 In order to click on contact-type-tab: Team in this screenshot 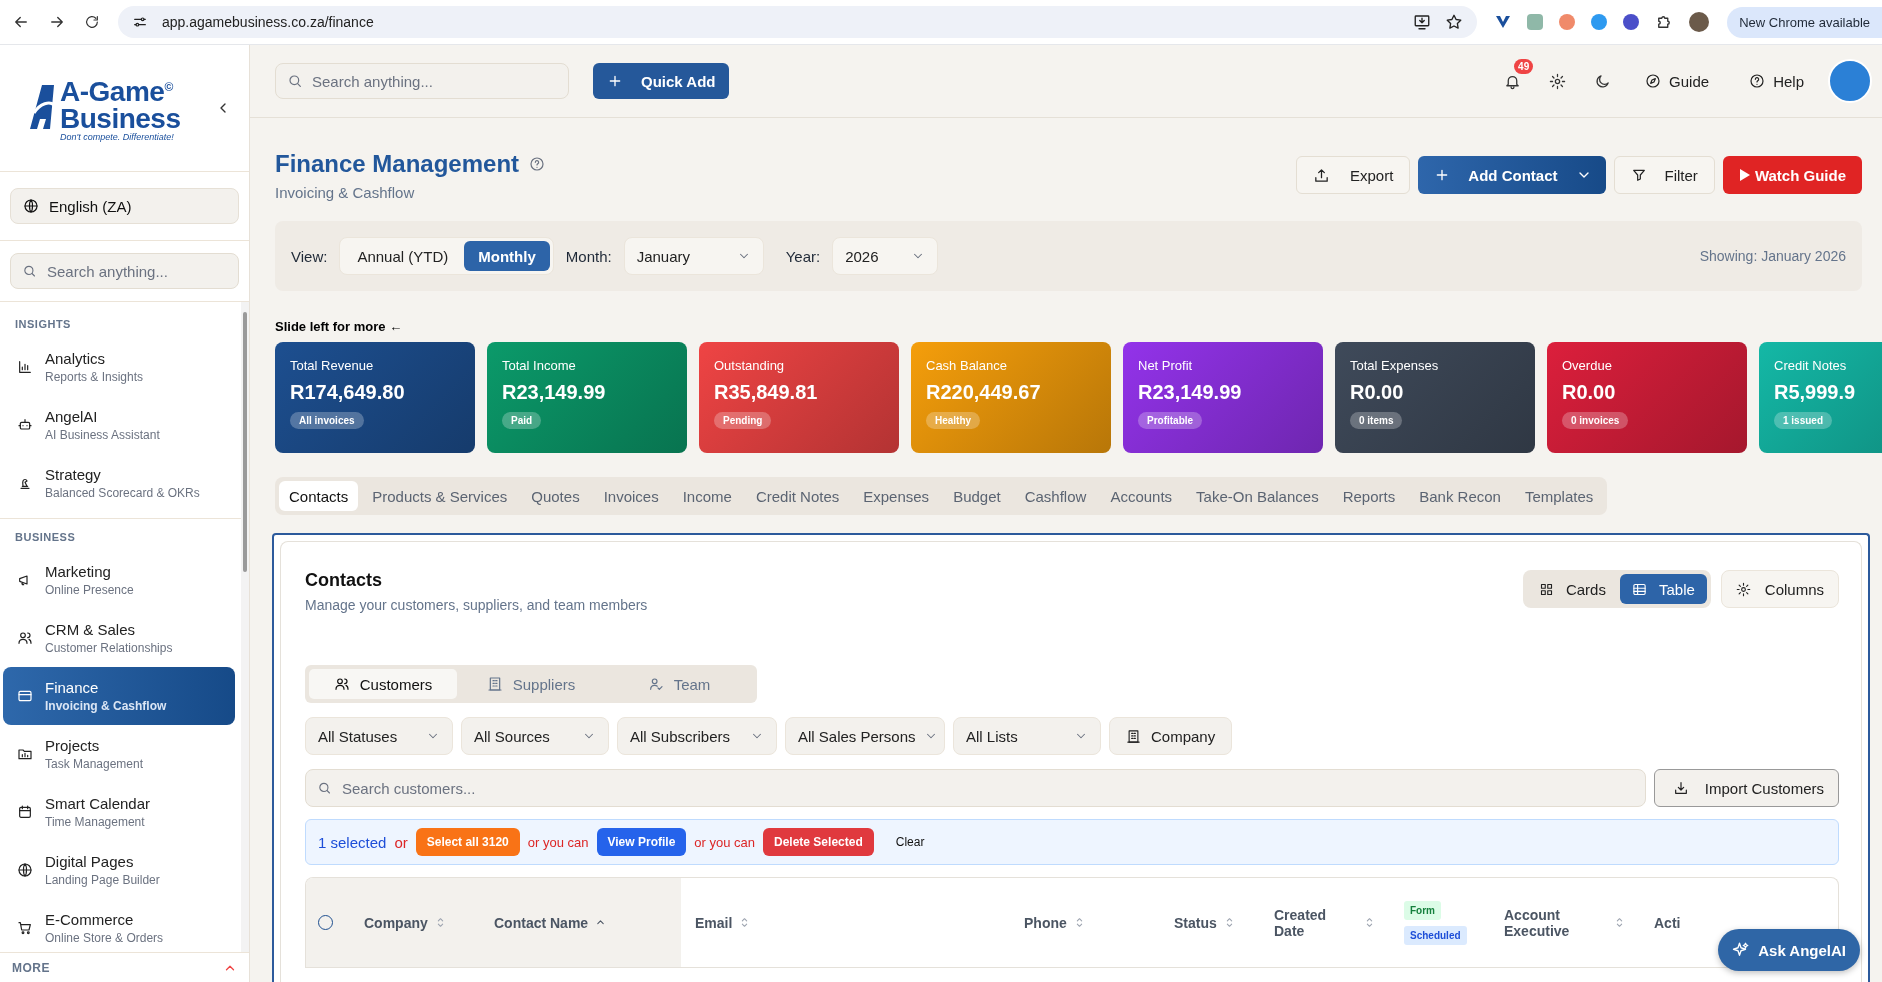, I will do `click(679, 684)`.